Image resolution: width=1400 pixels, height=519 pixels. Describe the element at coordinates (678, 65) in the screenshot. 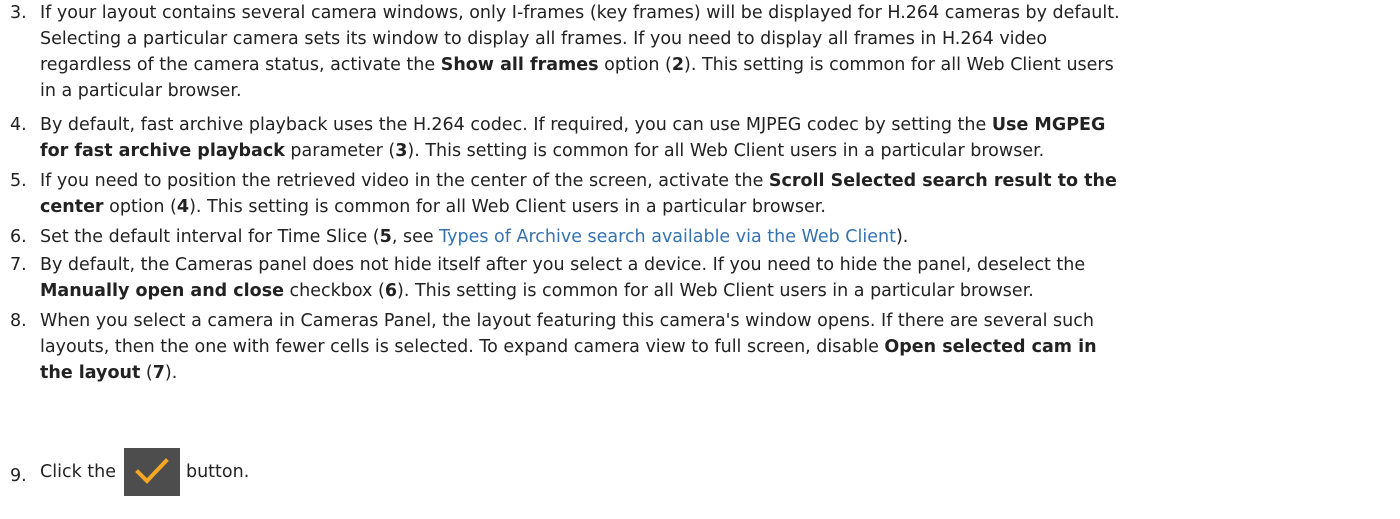

I see `bold-term: 2` at that location.